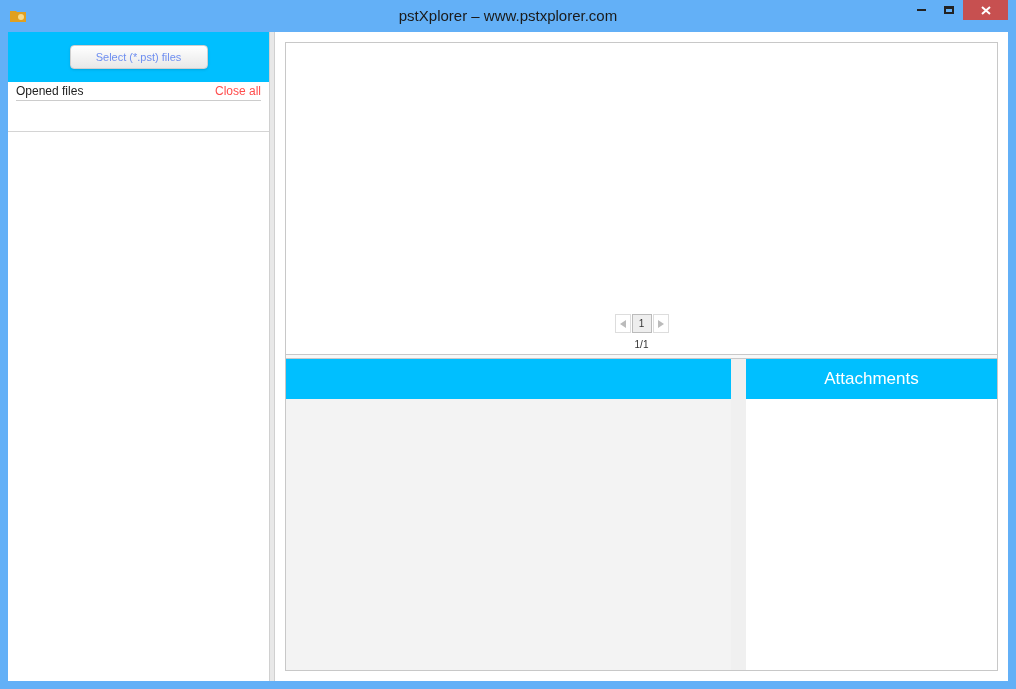 This screenshot has height=689, width=1016. Describe the element at coordinates (622, 323) in the screenshot. I see `left-triangle-icon` at that location.